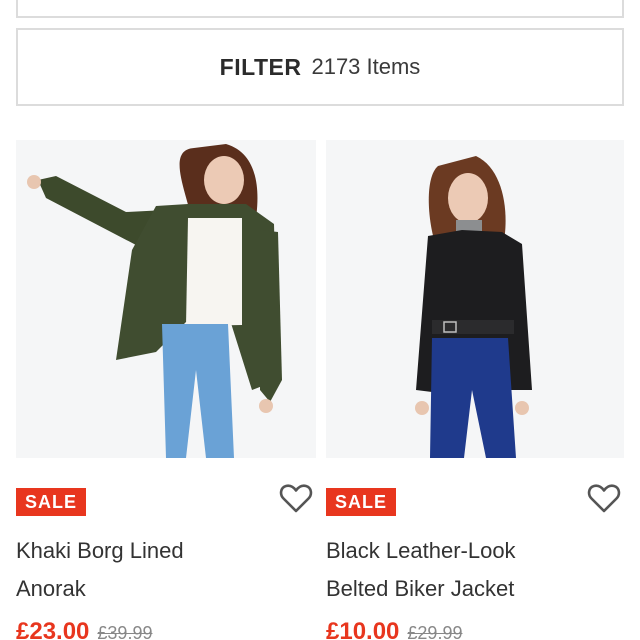 This screenshot has height=640, width=640. Describe the element at coordinates (466, 570) in the screenshot. I see `product-name: Black Leather-Look Belted Biker Jacket` at that location.